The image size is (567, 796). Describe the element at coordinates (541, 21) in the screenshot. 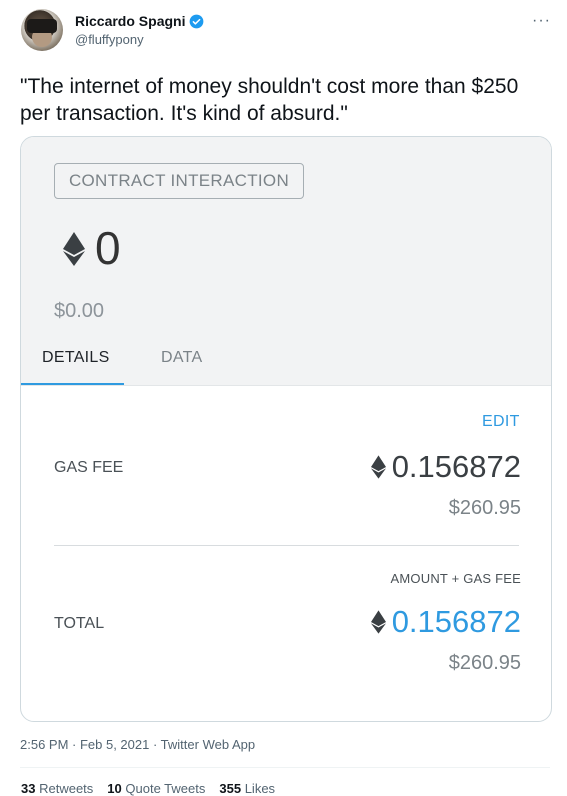

I see `more-options-icon: ···` at that location.